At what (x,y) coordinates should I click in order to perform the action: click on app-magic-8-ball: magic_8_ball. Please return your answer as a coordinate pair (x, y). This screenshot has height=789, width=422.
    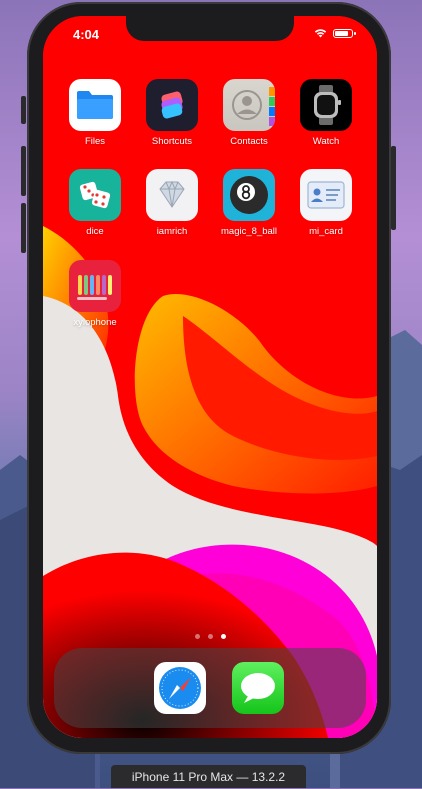
    Looking at the image, I should click on (249, 203).